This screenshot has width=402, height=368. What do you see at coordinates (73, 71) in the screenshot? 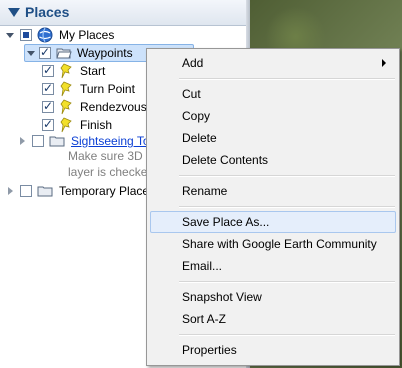
I see `tree-item-start: Start` at bounding box center [73, 71].